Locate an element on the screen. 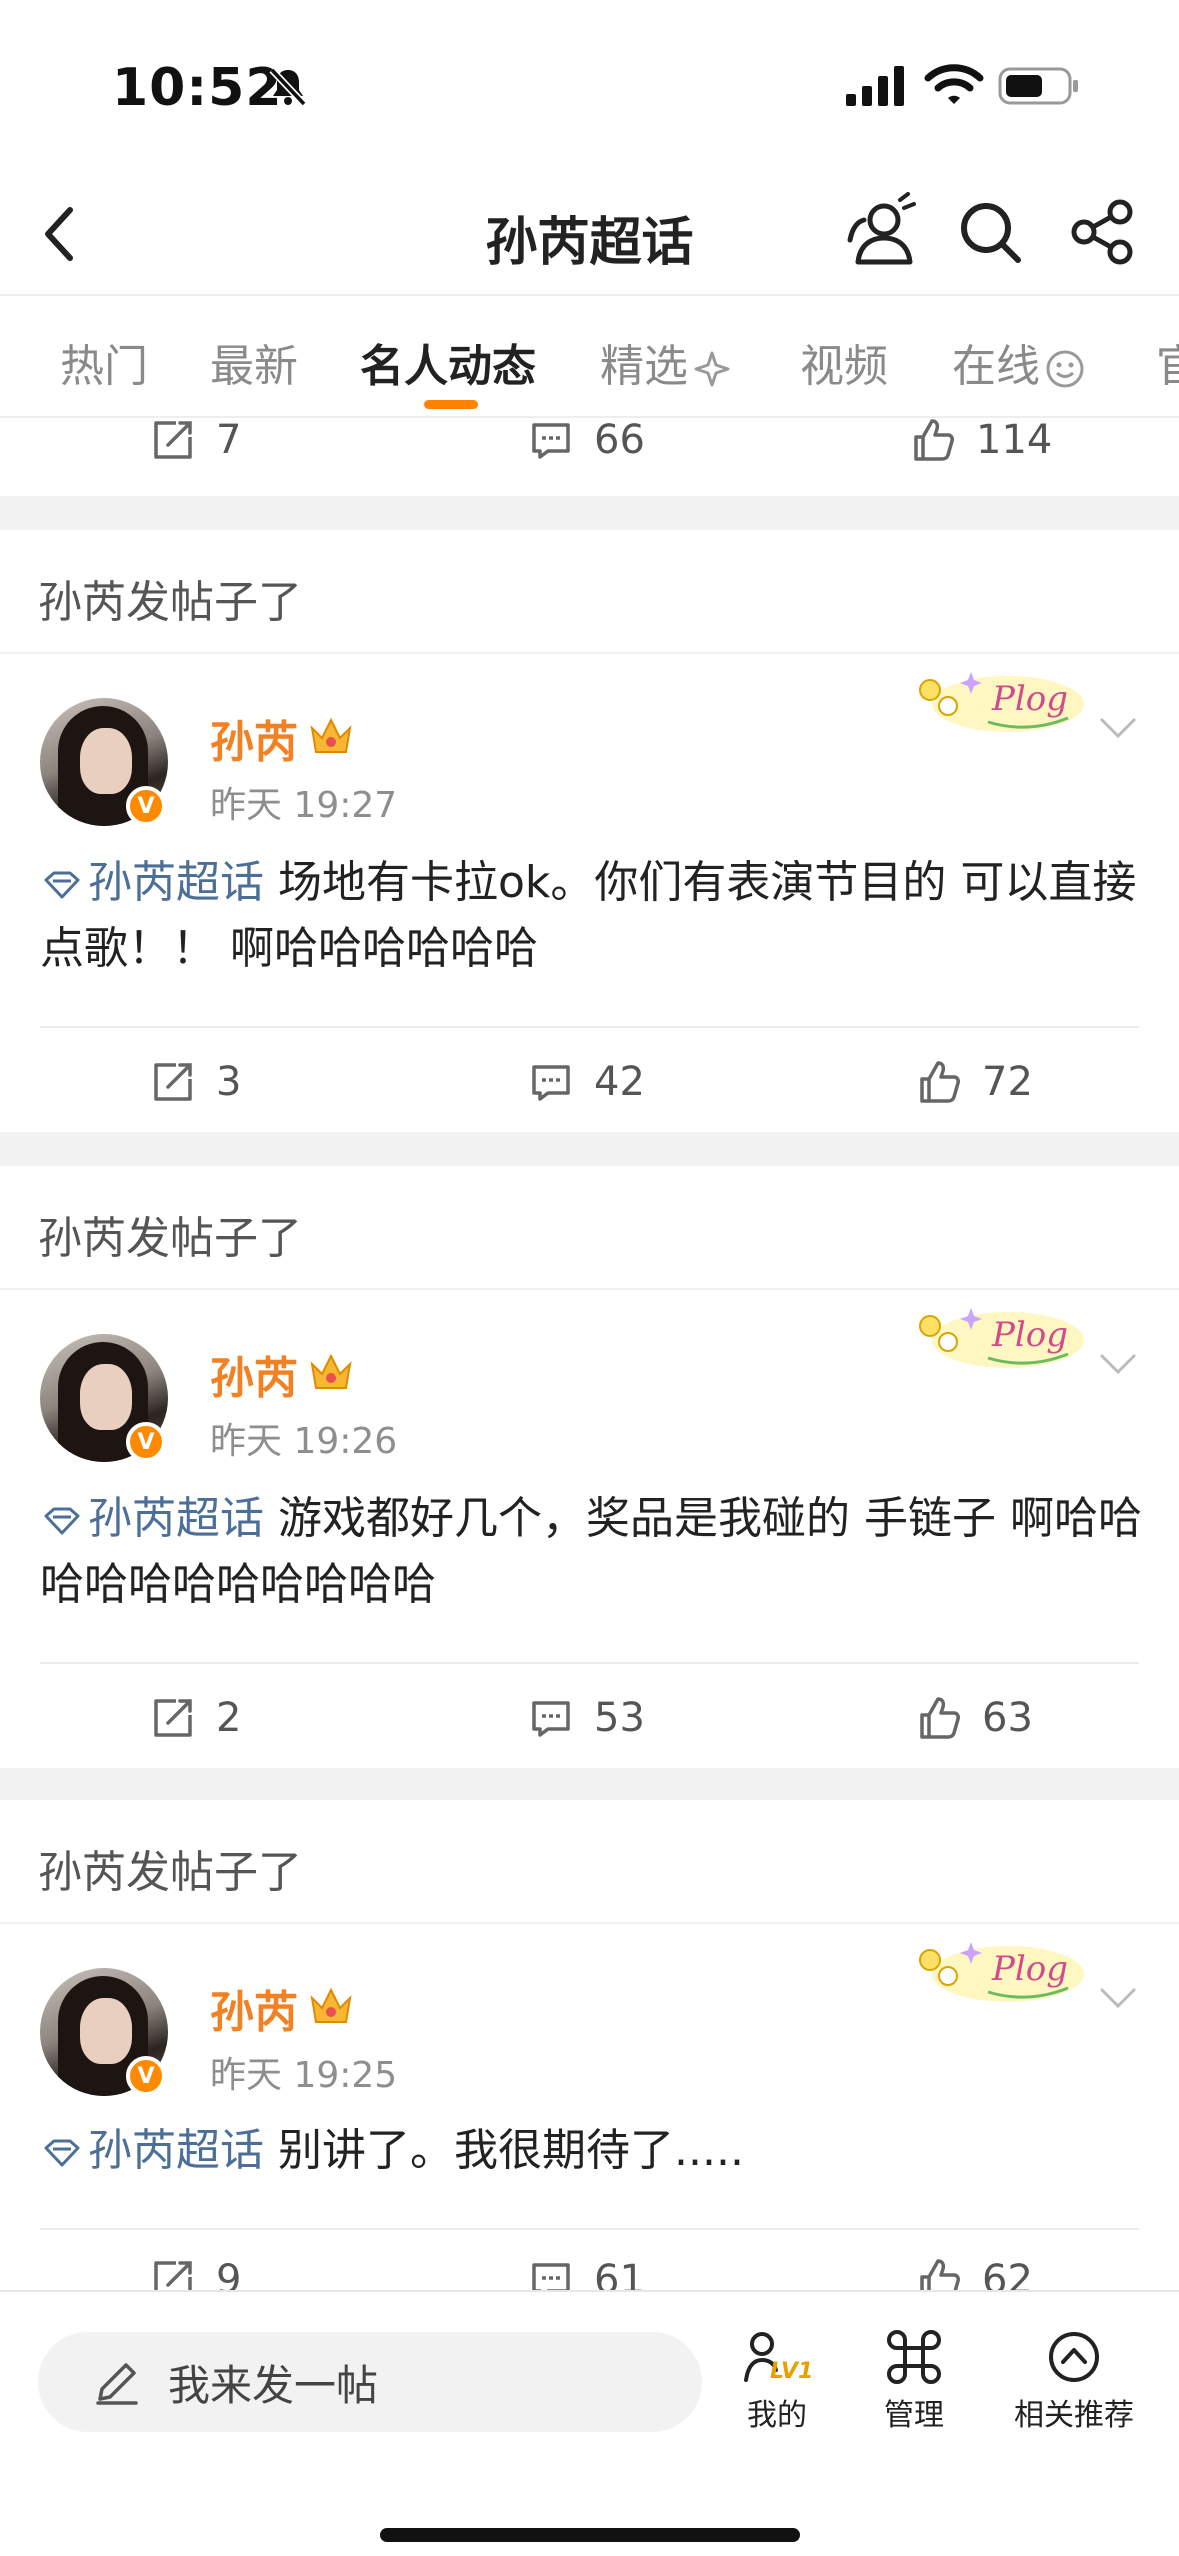 The image size is (1179, 2556). tab-video: 视频 is located at coordinates (844, 362).